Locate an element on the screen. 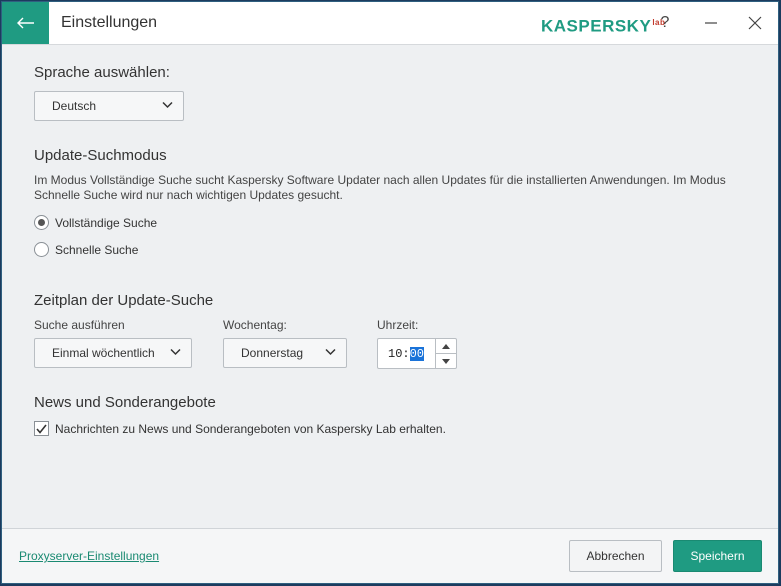 This screenshot has width=781, height=586. hour-field: 10 is located at coordinates (395, 354).